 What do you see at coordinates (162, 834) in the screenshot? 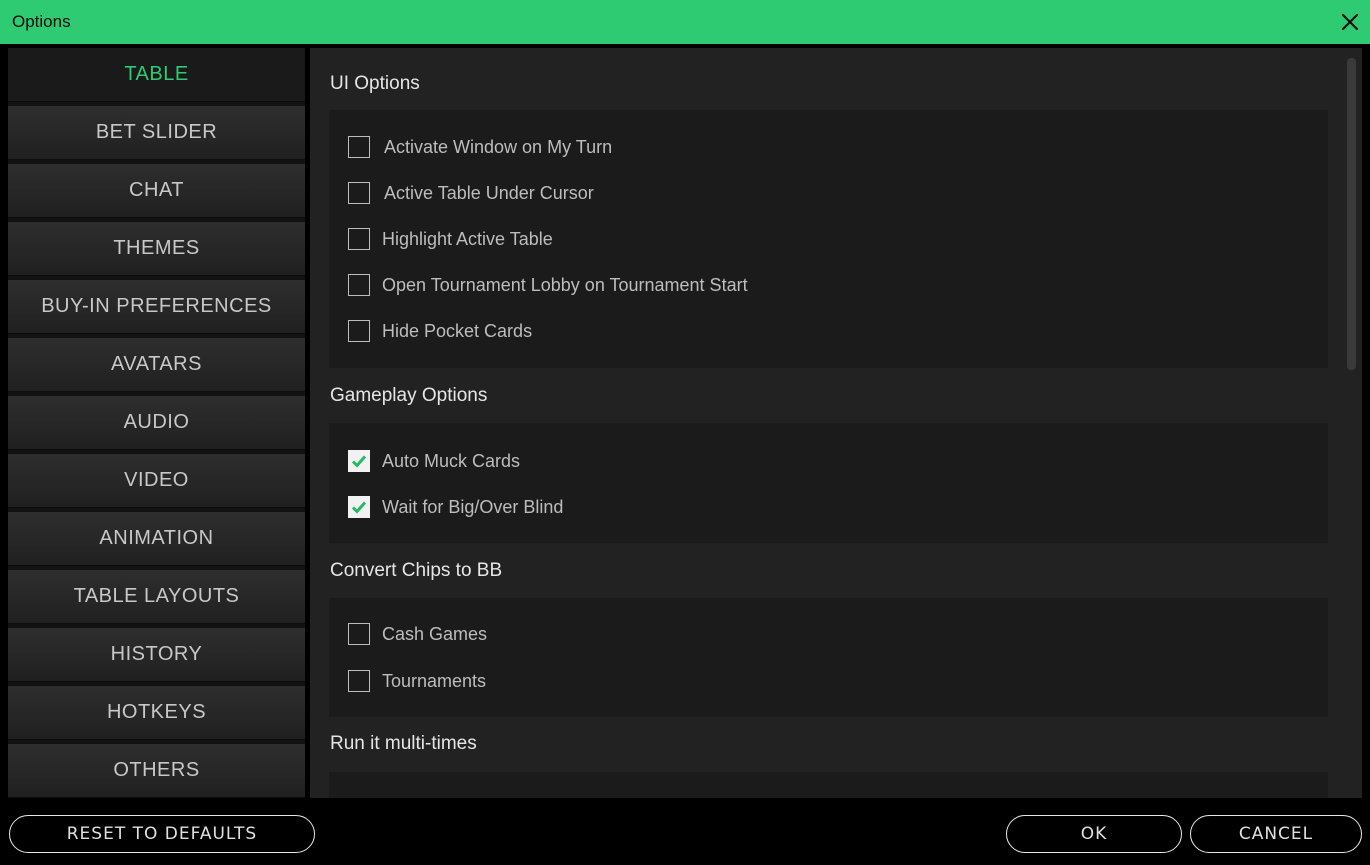
I see `reset-to-defaults-button: RESET TO DEFAULTS` at bounding box center [162, 834].